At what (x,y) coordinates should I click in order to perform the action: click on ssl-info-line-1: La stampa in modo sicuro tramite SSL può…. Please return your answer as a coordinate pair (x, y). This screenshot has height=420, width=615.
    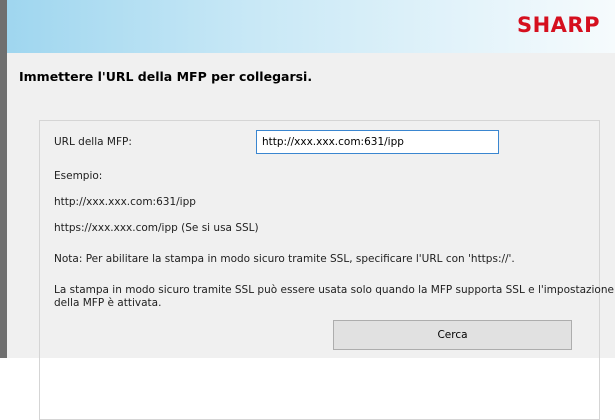
    Looking at the image, I should click on (334, 290).